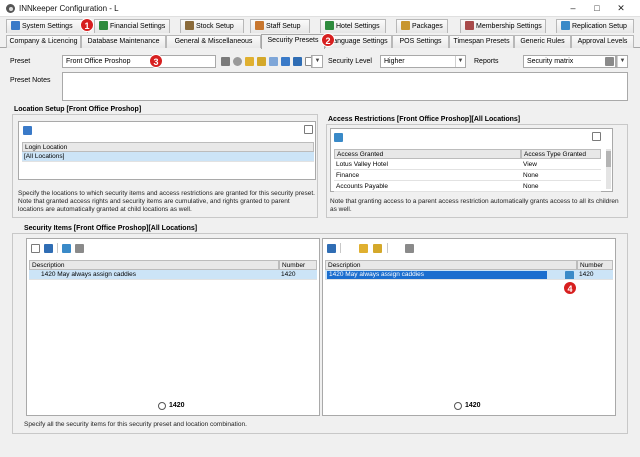  What do you see at coordinates (597, 8) in the screenshot?
I see `maximize-button: □` at bounding box center [597, 8].